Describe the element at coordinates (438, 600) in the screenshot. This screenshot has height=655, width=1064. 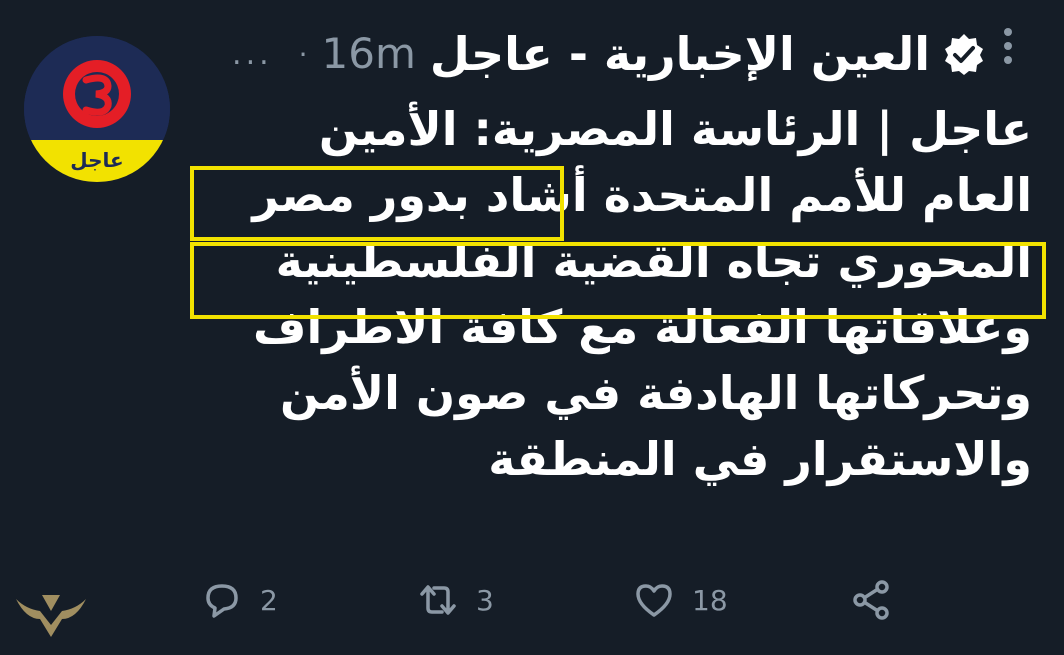
I see `retweet-icon` at that location.